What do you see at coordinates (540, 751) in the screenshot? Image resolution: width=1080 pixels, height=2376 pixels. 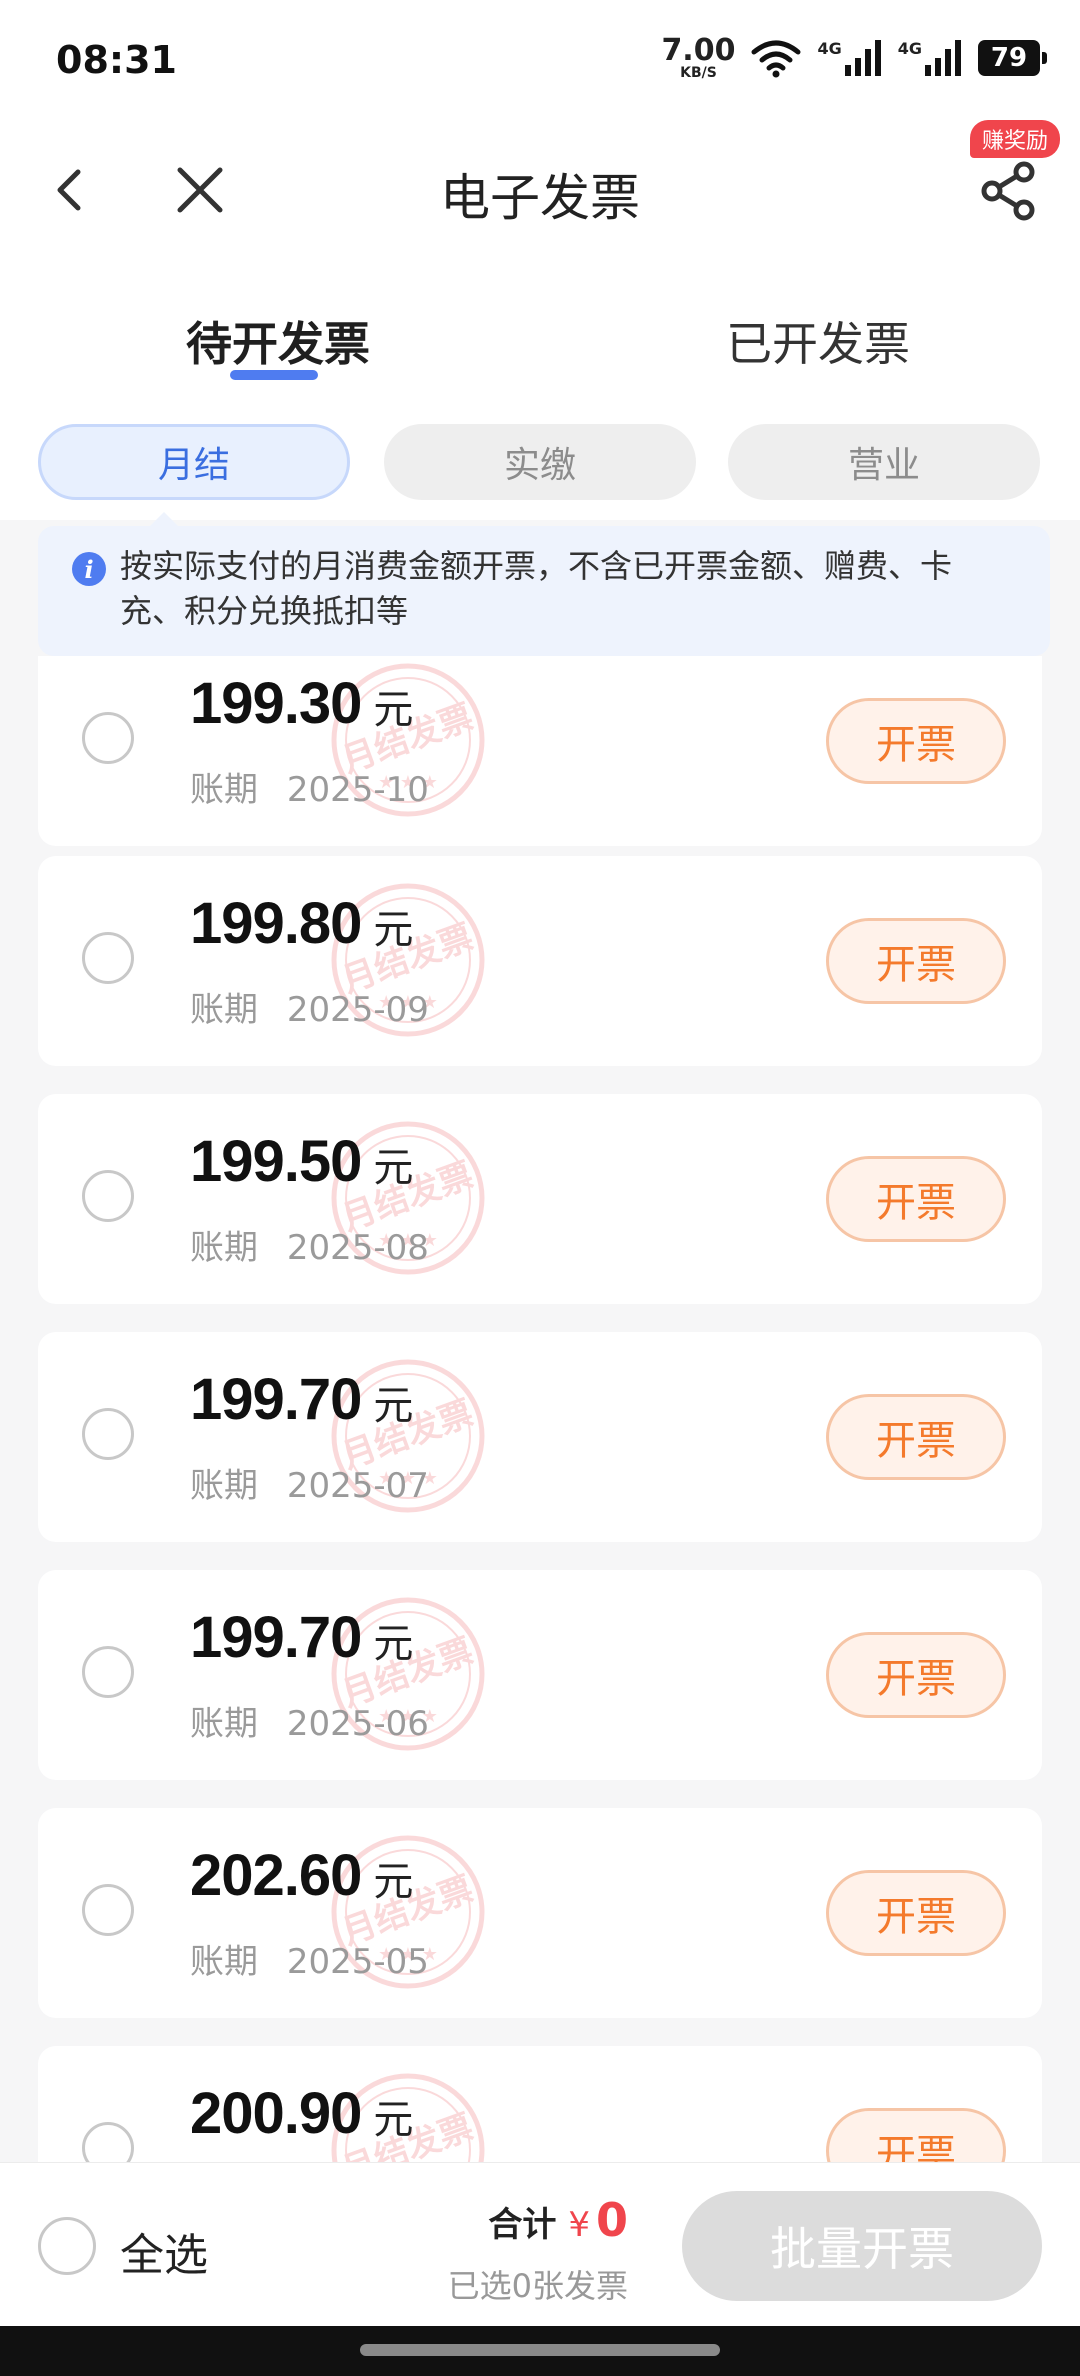 I see `invoice-card: 月结发票 ★ ★ ★ 199.30 元 账期 2025-10 开票` at bounding box center [540, 751].